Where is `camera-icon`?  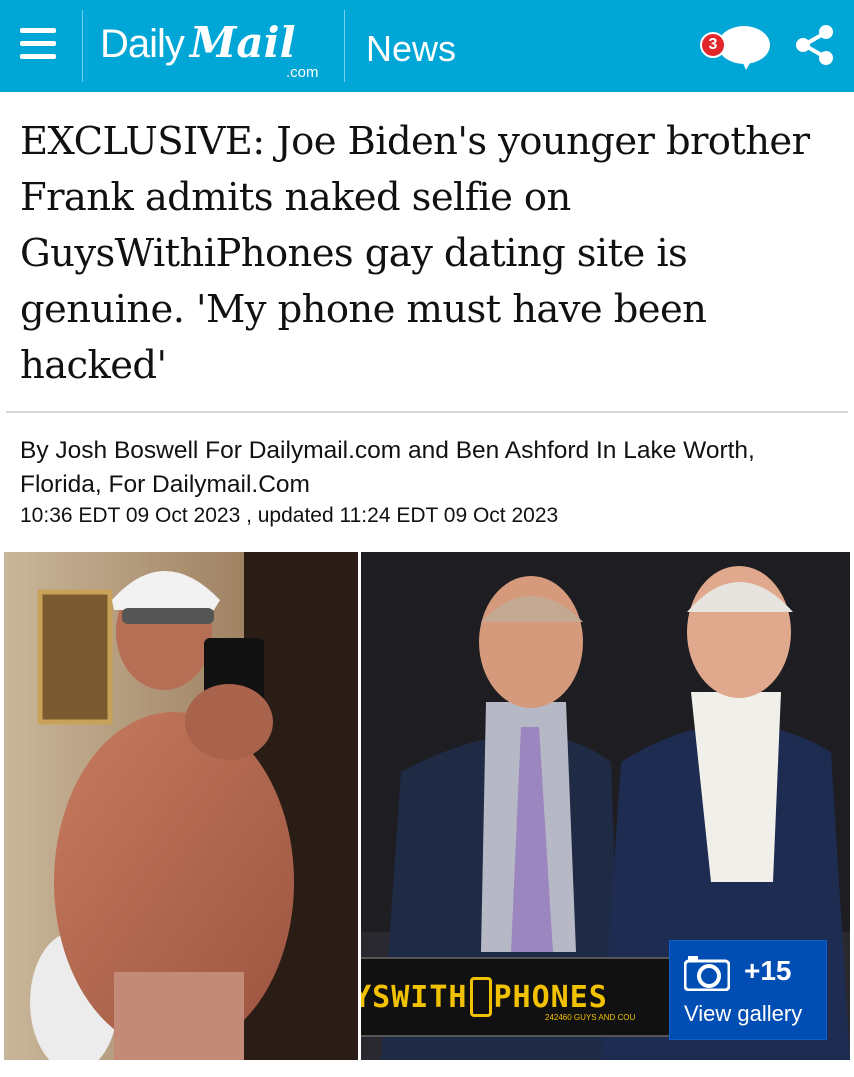 camera-icon is located at coordinates (707, 973).